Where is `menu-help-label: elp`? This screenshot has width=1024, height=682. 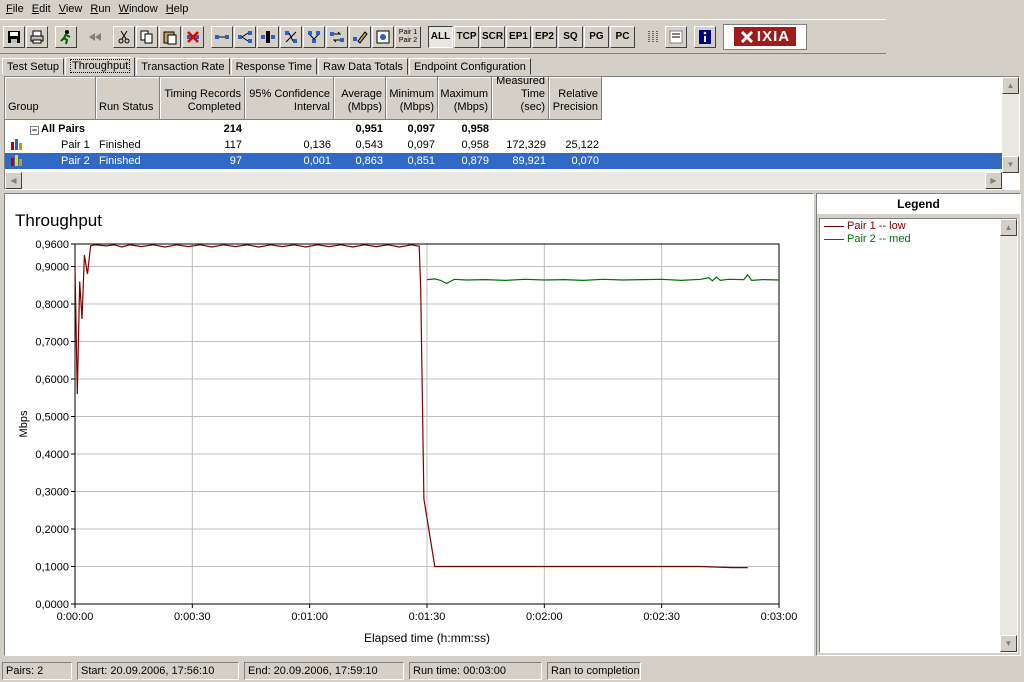 menu-help-label: elp is located at coordinates (181, 9).